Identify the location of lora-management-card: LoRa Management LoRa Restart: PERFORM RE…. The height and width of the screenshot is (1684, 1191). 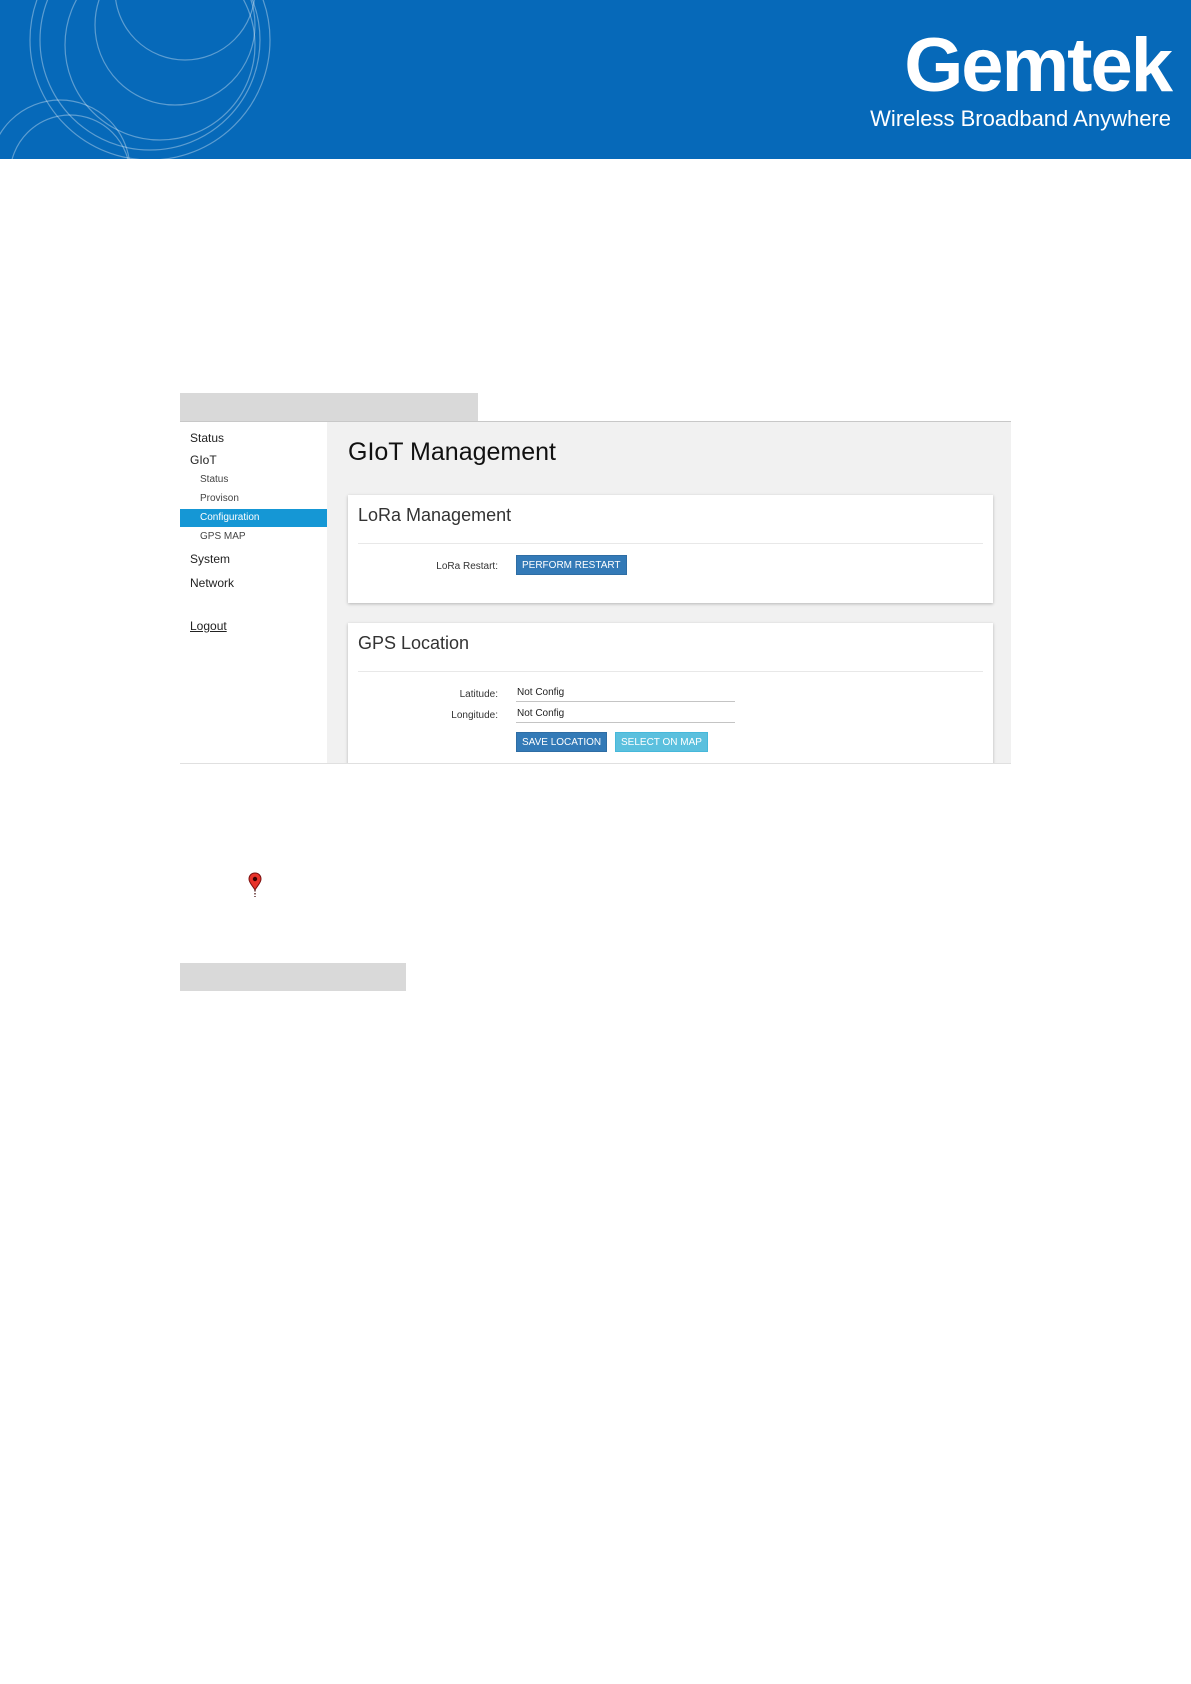
(670, 549).